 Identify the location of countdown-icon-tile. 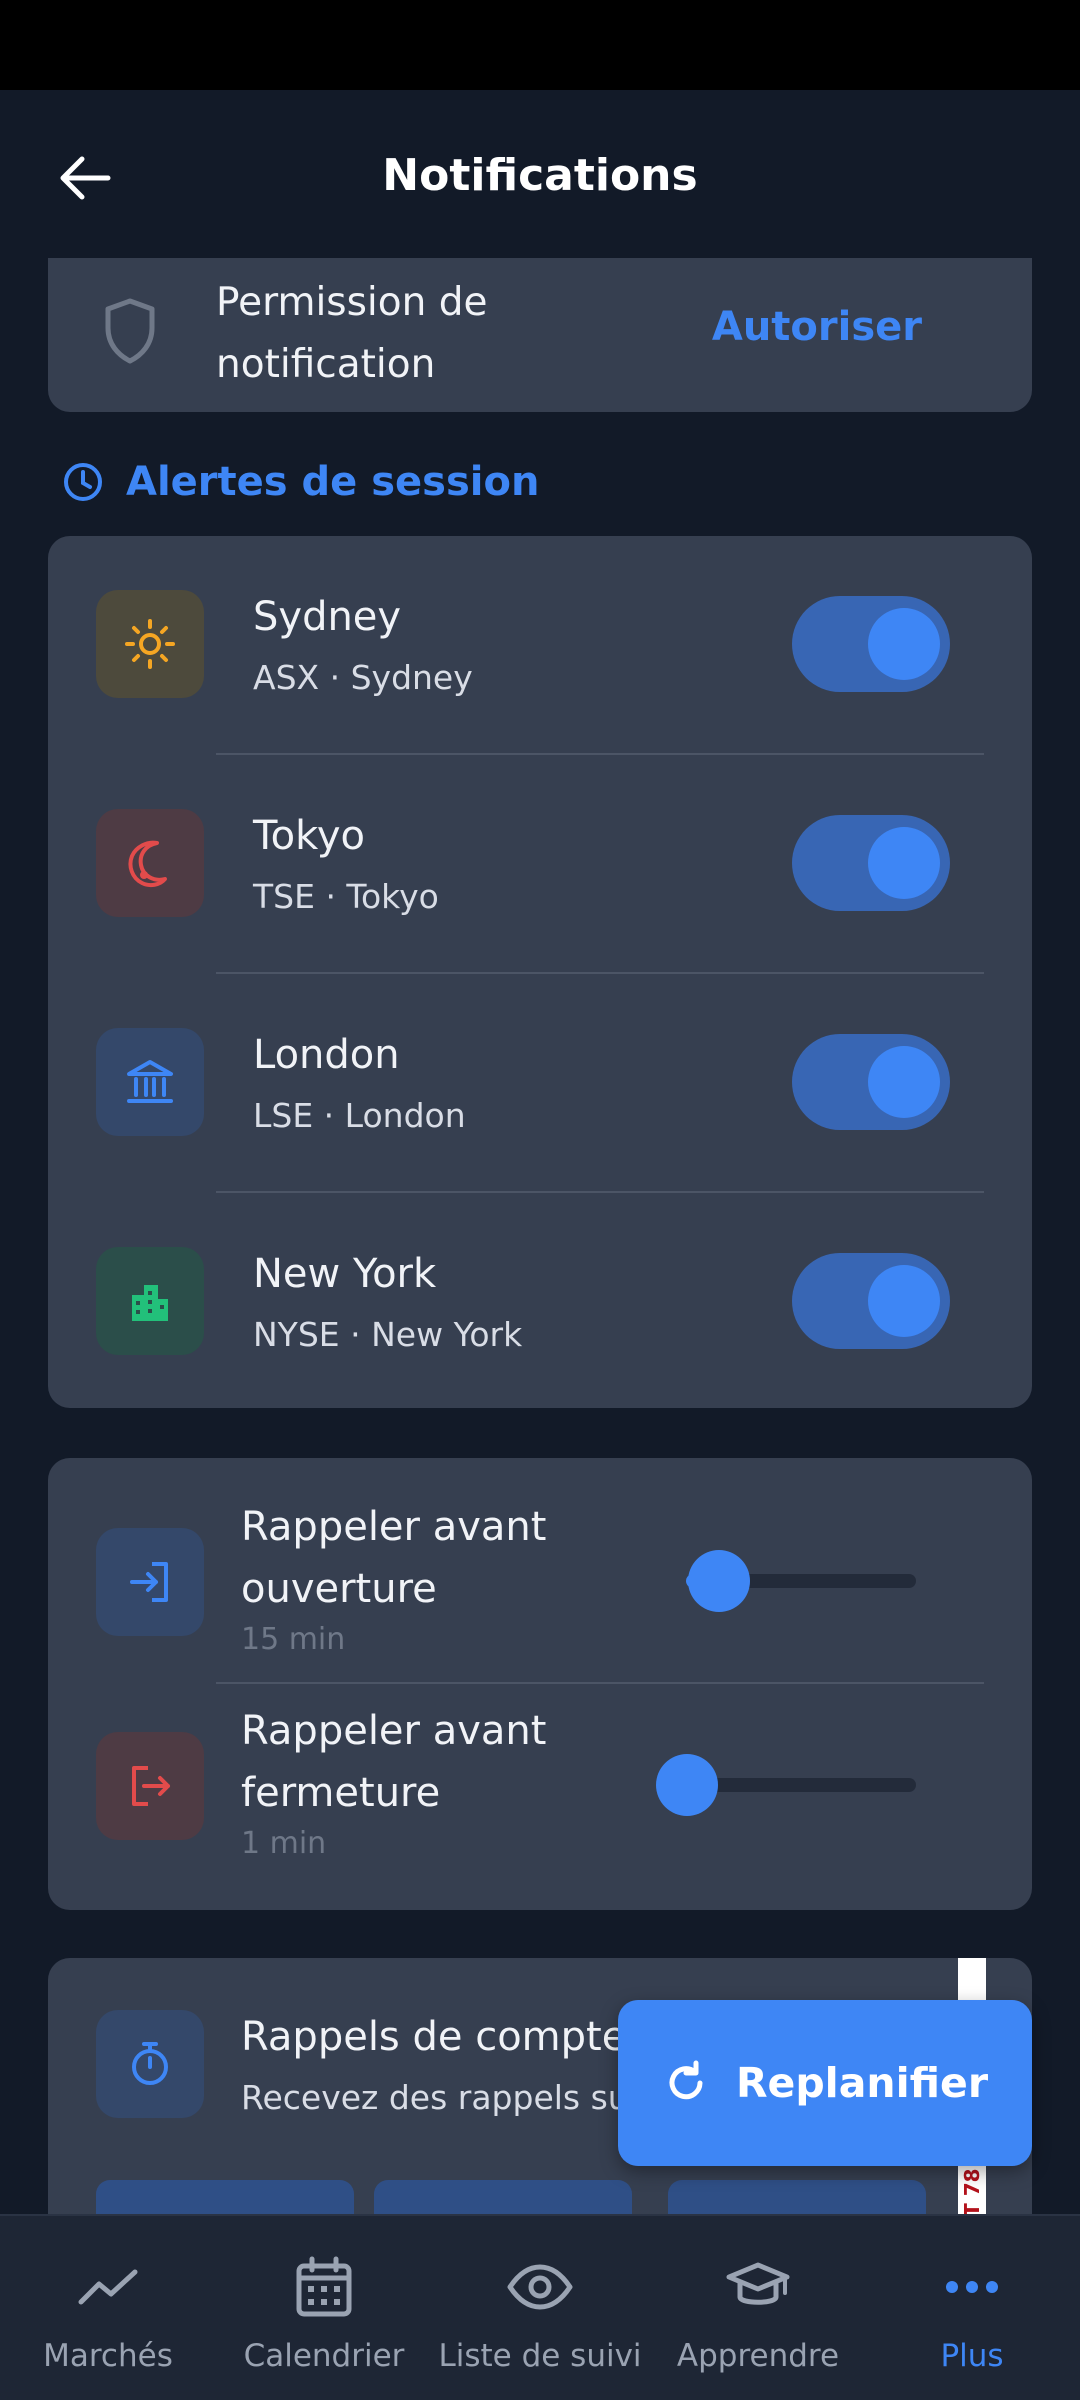
(150, 2064).